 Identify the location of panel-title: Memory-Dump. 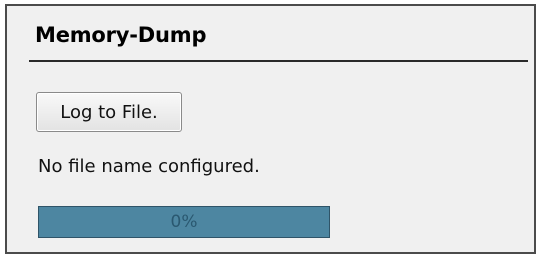
(121, 35).